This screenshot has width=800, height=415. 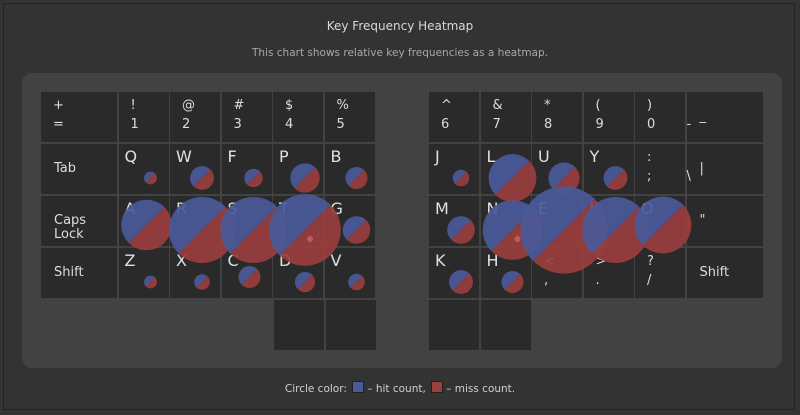 I want to click on heat-q, so click(x=150, y=178).